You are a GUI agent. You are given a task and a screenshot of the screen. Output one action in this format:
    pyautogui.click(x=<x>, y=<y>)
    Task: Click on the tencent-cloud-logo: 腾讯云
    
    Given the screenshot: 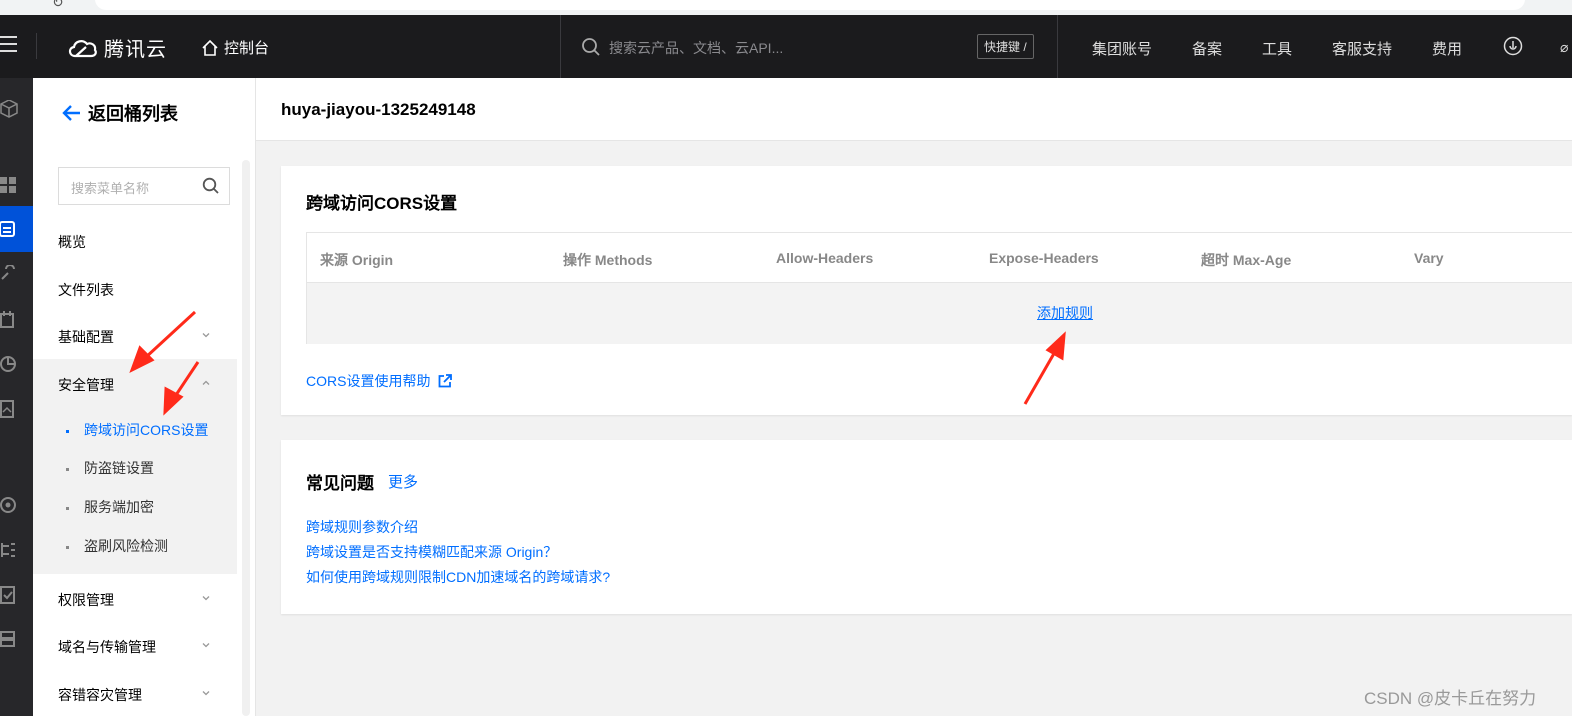 What is the action you would take?
    pyautogui.click(x=116, y=47)
    